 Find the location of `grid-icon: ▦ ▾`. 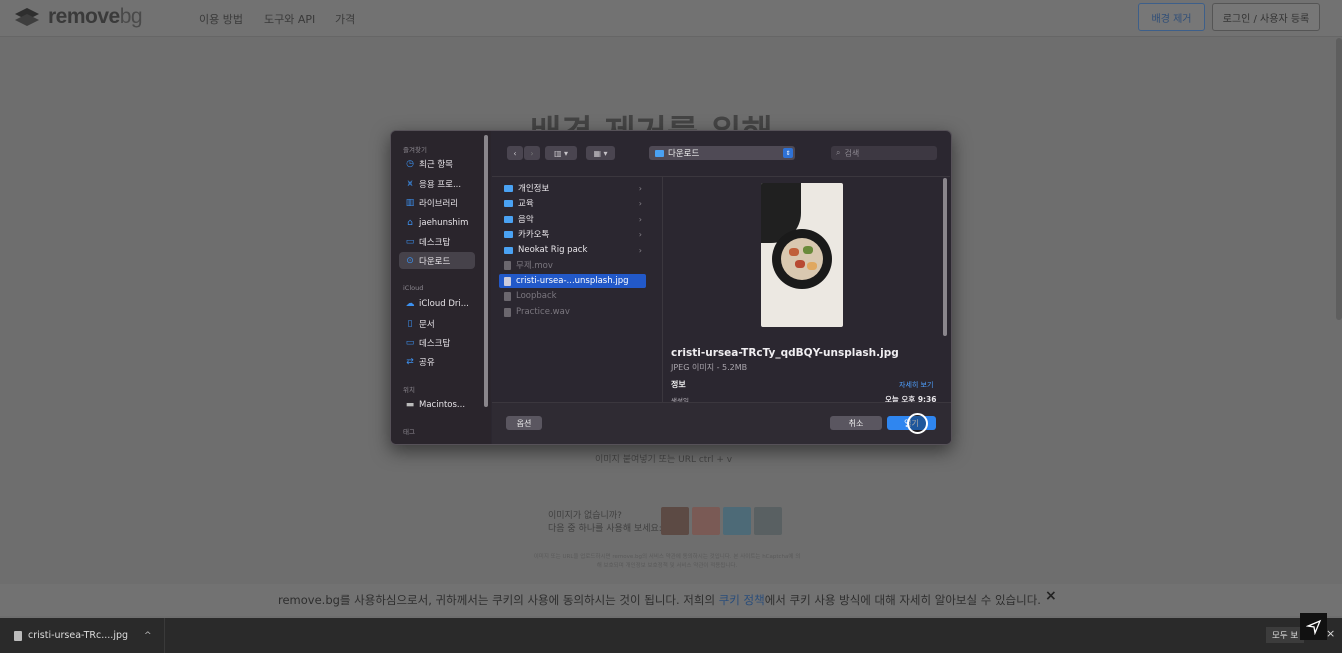

grid-icon: ▦ ▾ is located at coordinates (600, 153).